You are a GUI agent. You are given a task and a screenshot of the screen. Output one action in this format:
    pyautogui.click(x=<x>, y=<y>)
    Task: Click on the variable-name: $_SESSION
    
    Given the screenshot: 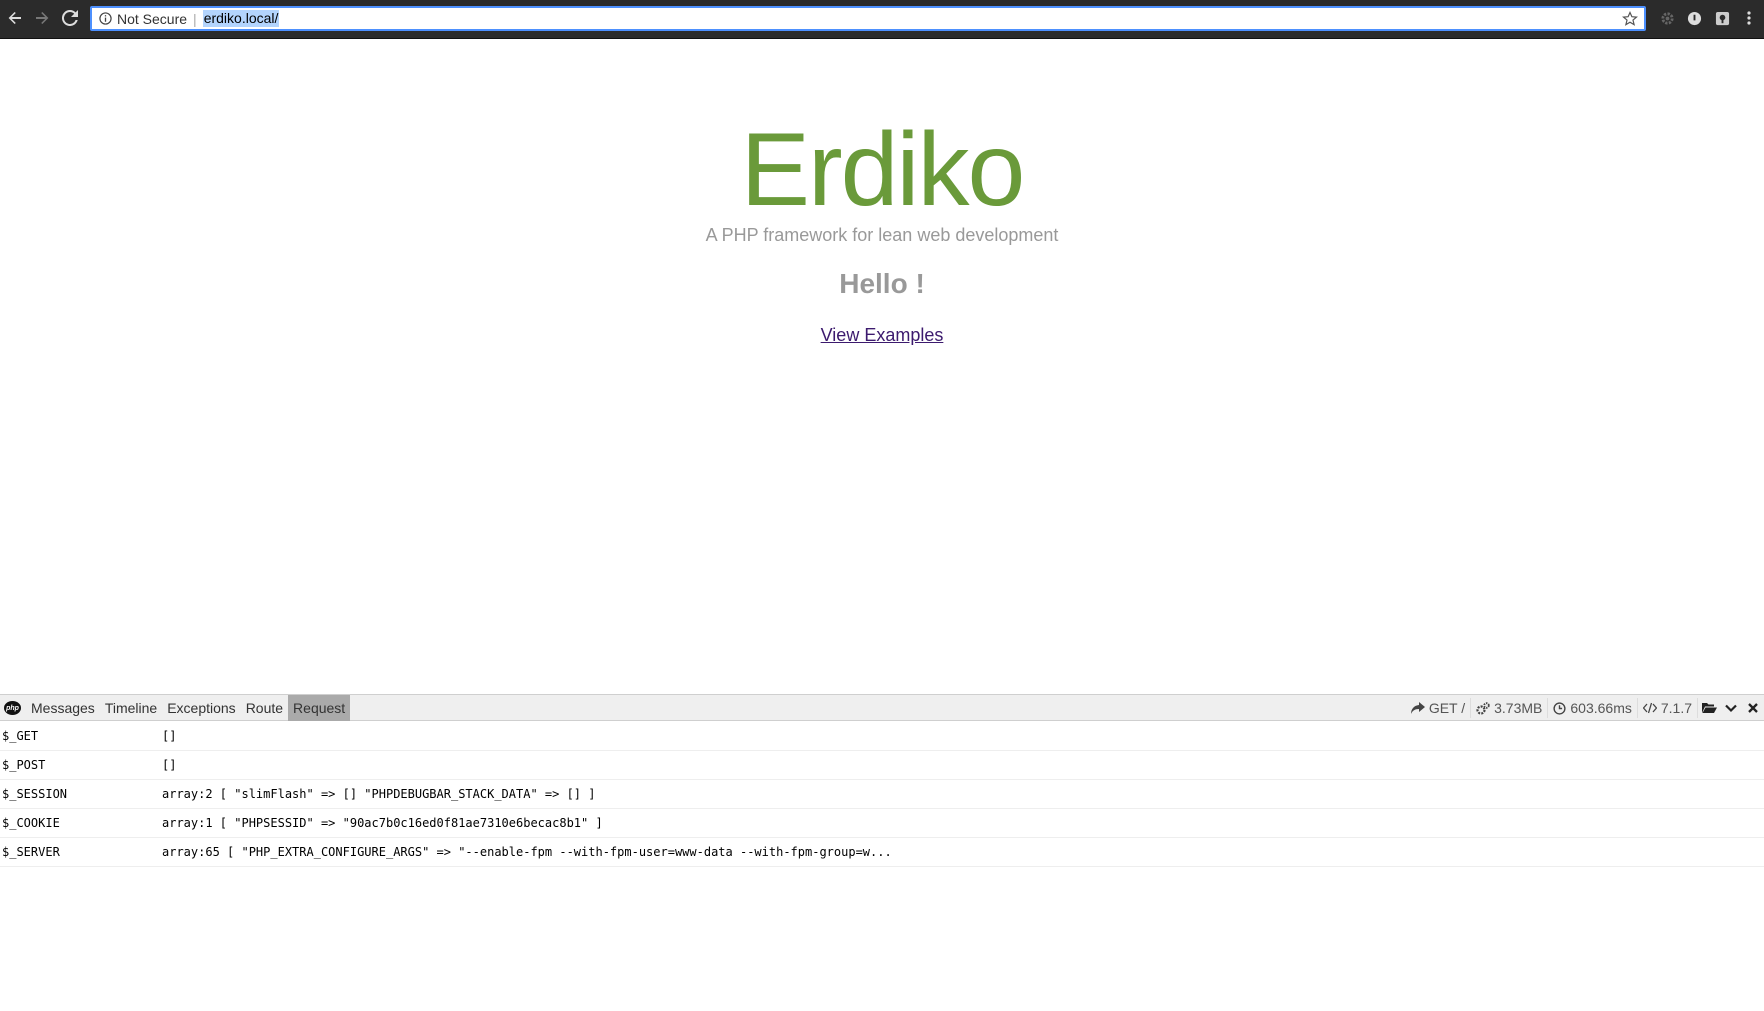 What is the action you would take?
    pyautogui.click(x=35, y=794)
    